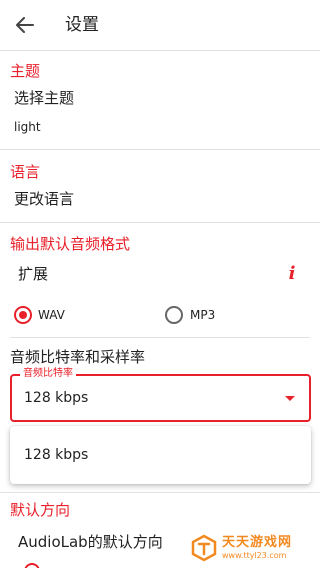 The image size is (320, 568). I want to click on watermark-name: 天天游戏网, so click(257, 542).